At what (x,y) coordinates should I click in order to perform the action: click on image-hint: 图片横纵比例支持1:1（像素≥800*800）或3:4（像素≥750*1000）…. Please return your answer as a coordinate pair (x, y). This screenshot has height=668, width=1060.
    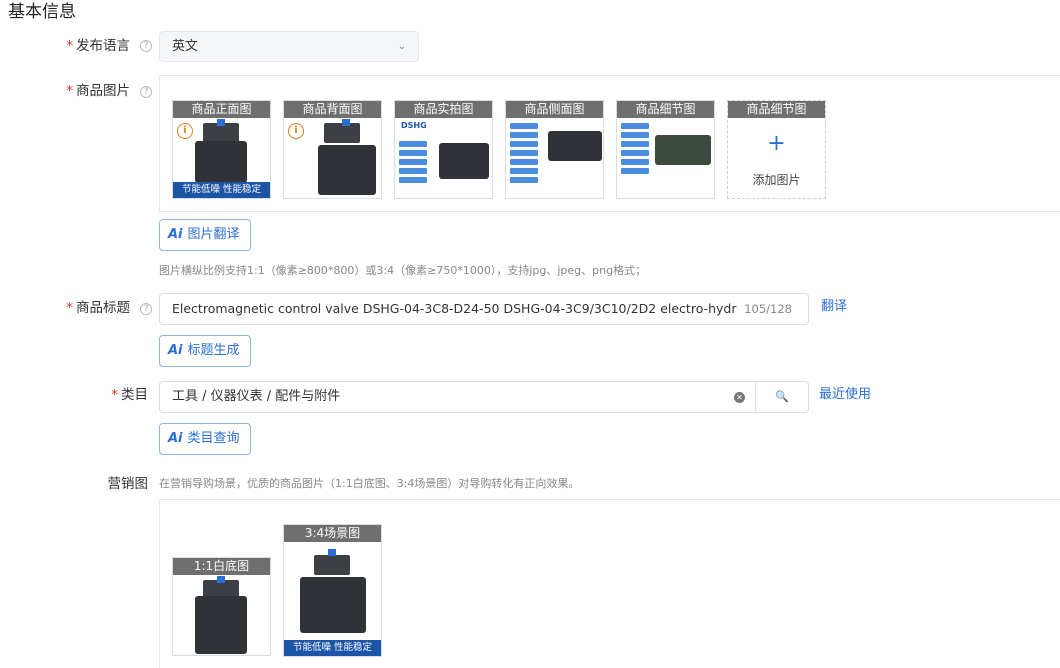
    Looking at the image, I should click on (403, 270).